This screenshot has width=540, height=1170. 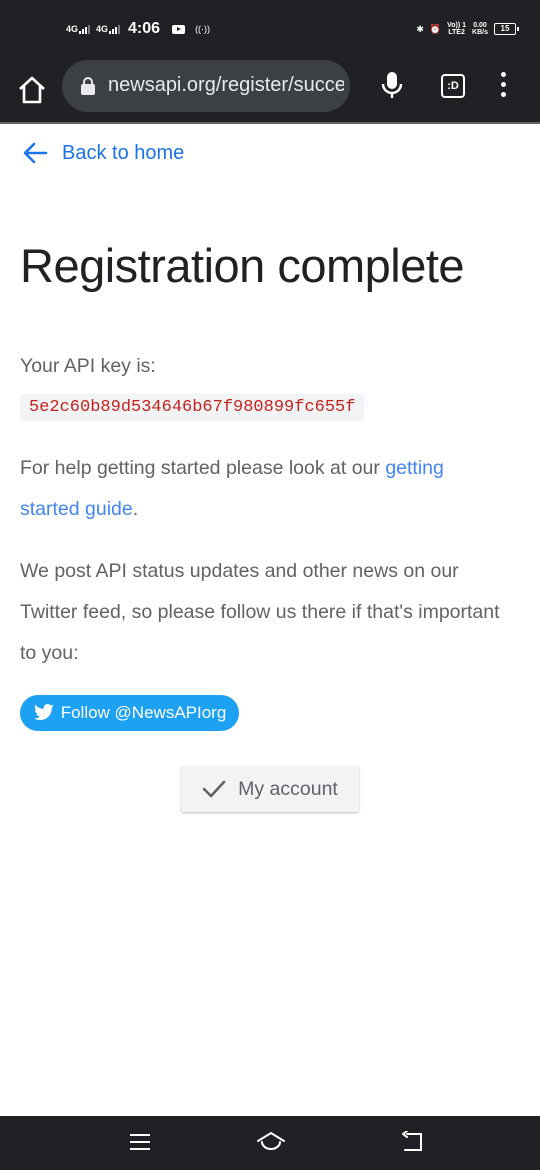 I want to click on my-account-label: My account, so click(x=288, y=788).